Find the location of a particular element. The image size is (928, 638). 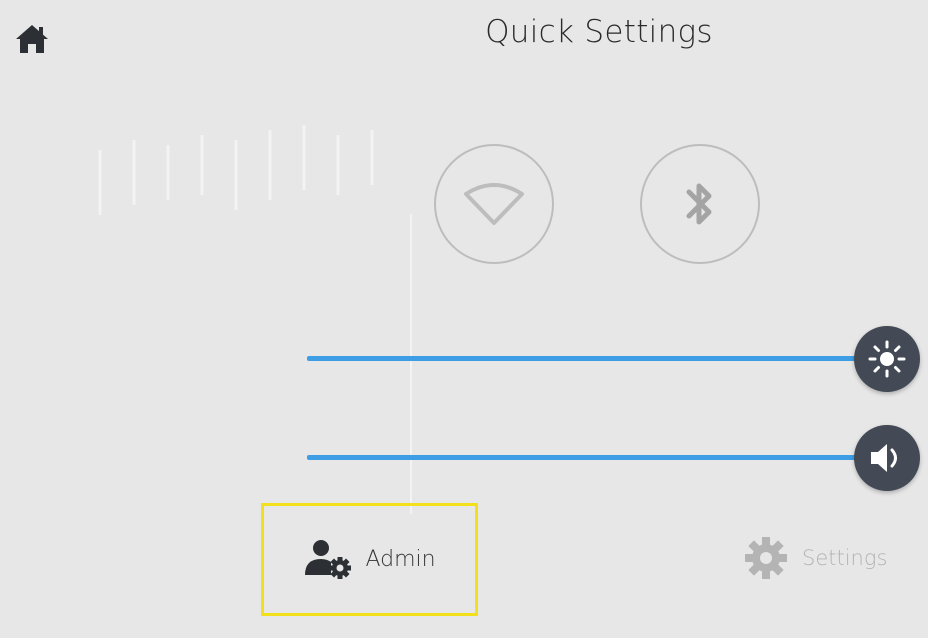

wifi-icon is located at coordinates (494, 204).